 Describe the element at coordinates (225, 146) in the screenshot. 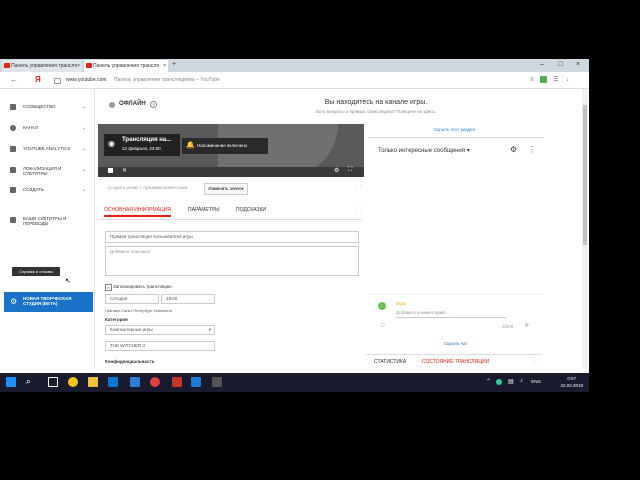

I see `reminder-button: 🔔 Напоминание включено` at that location.